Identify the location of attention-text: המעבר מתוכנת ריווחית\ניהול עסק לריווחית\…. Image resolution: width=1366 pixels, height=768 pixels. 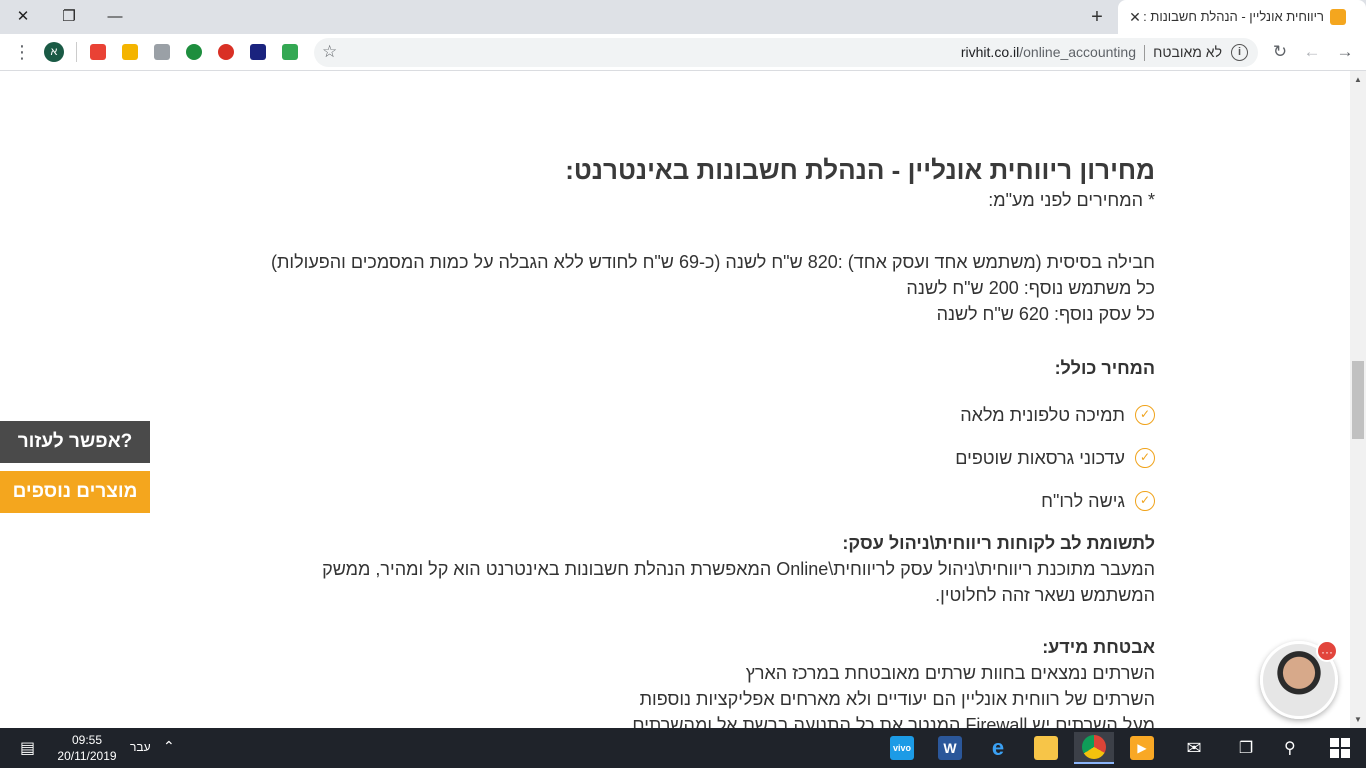
(738, 582).